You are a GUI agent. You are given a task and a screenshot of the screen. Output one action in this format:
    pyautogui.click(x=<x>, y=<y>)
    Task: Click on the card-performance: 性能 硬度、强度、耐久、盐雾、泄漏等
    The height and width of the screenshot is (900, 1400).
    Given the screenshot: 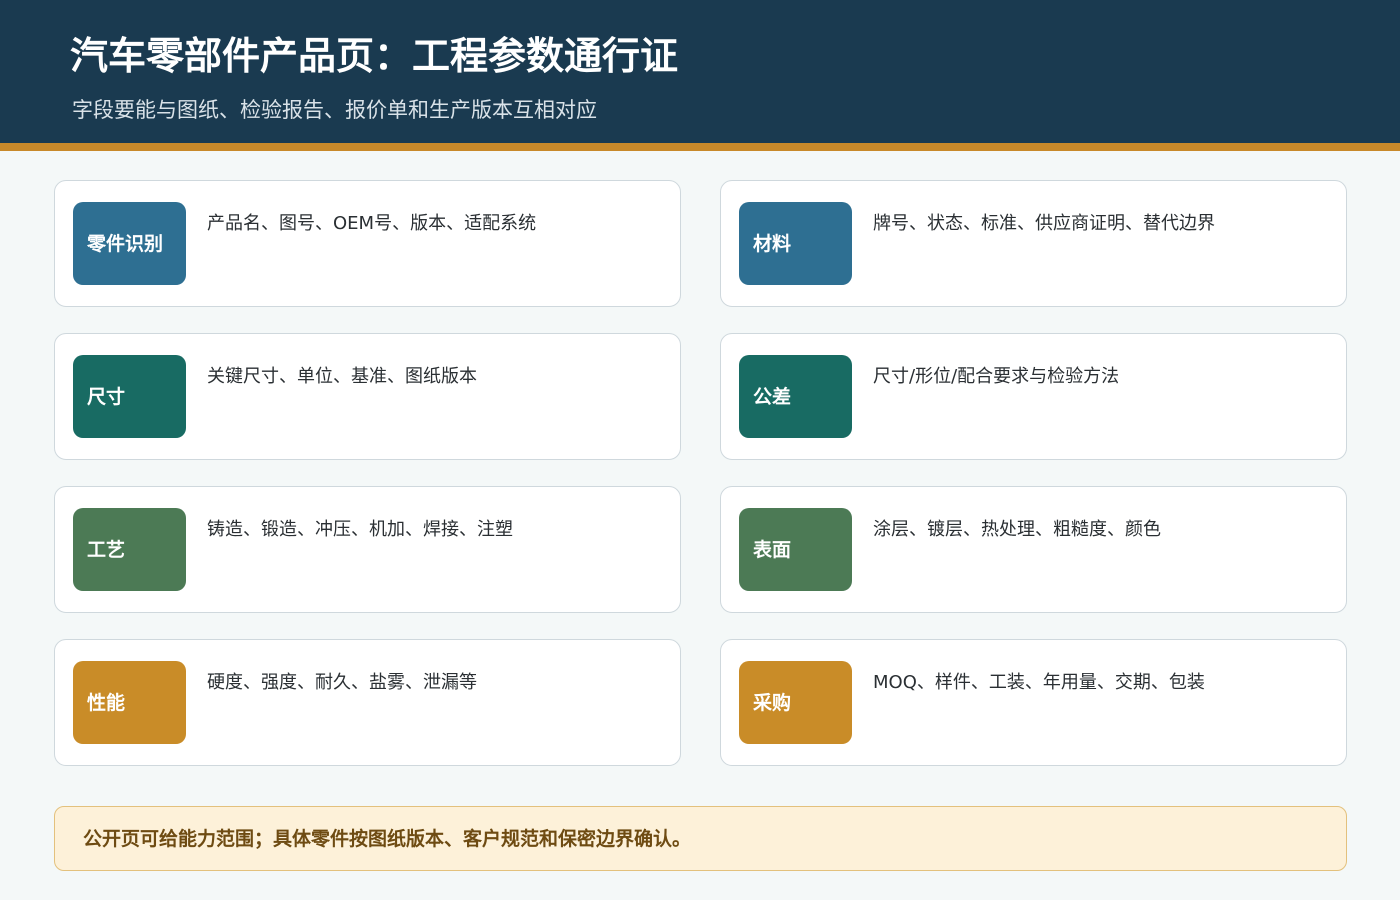 What is the action you would take?
    pyautogui.click(x=367, y=702)
    